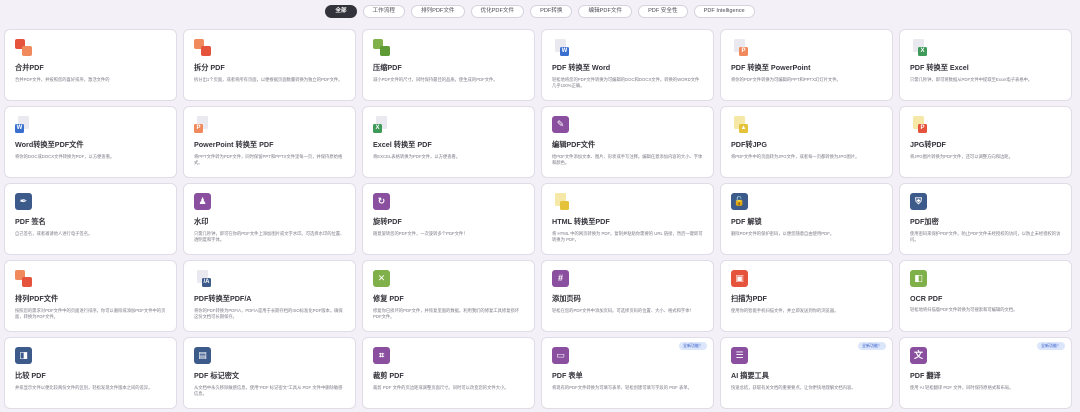 The image size is (1080, 412). Describe the element at coordinates (341, 11) in the screenshot. I see `filter-all: 全部` at that location.